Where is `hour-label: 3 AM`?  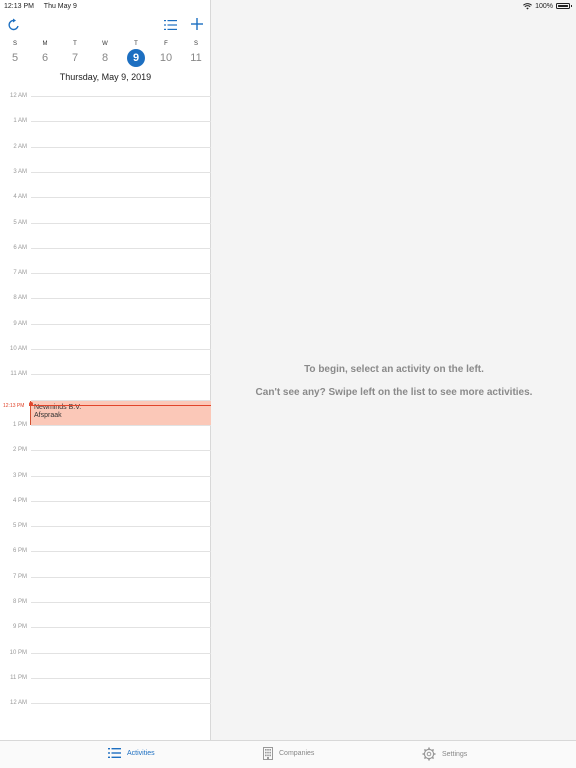 hour-label: 3 AM is located at coordinates (20, 171).